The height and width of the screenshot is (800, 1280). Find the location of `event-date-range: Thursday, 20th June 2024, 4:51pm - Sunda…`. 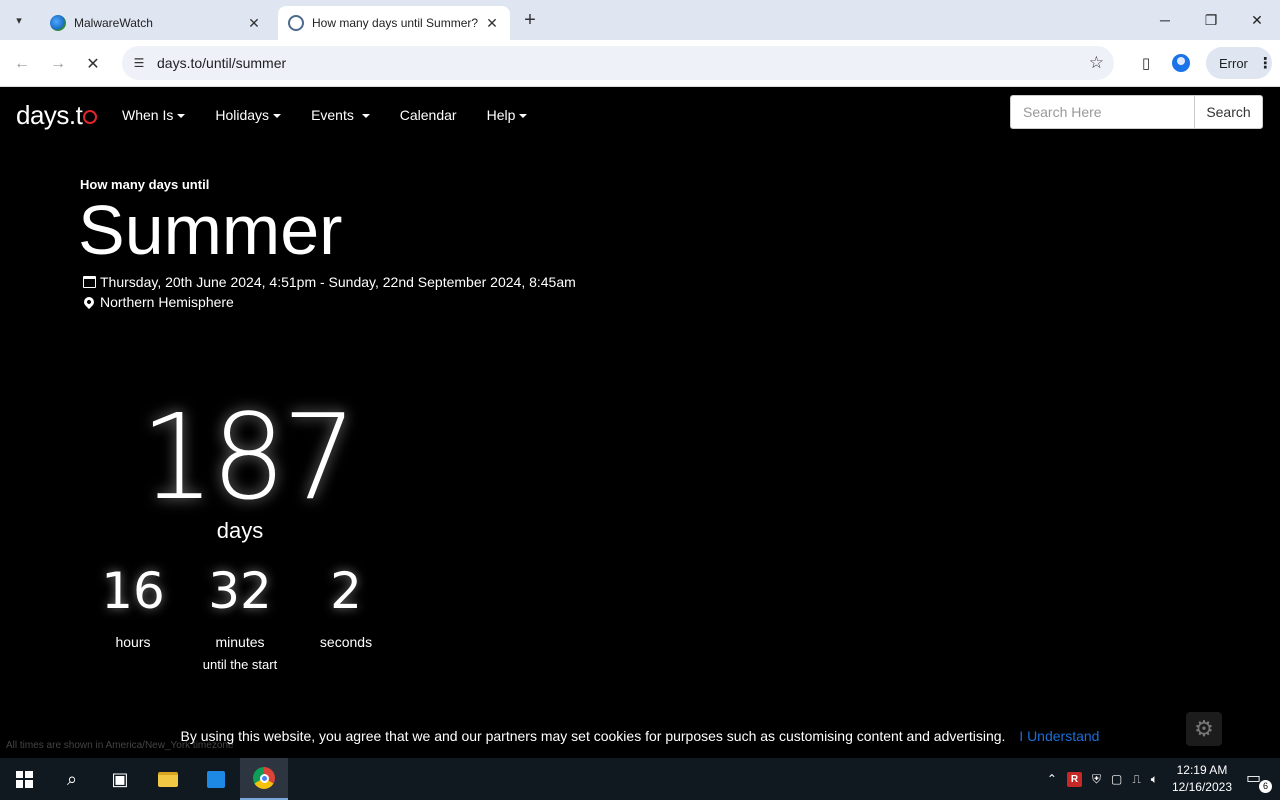

event-date-range: Thursday, 20th June 2024, 4:51pm - Sunda… is located at coordinates (329, 282).